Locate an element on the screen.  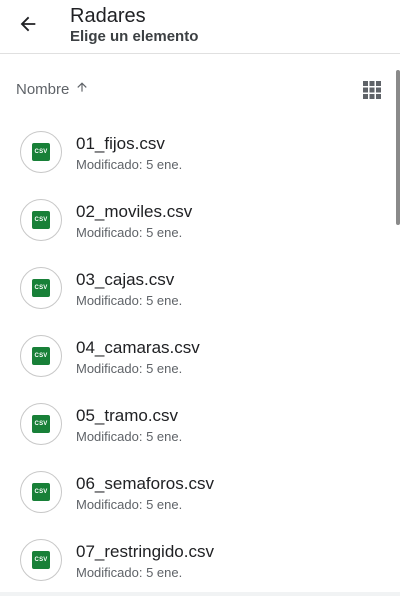
file-name: 07_restringido.csv is located at coordinates (145, 551).